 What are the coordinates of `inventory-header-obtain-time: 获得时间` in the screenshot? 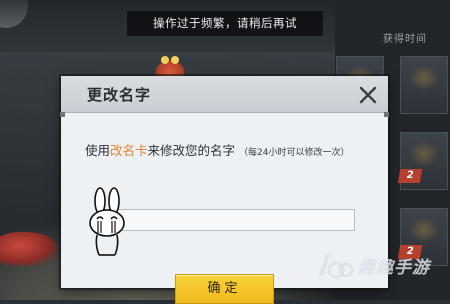 It's located at (405, 39).